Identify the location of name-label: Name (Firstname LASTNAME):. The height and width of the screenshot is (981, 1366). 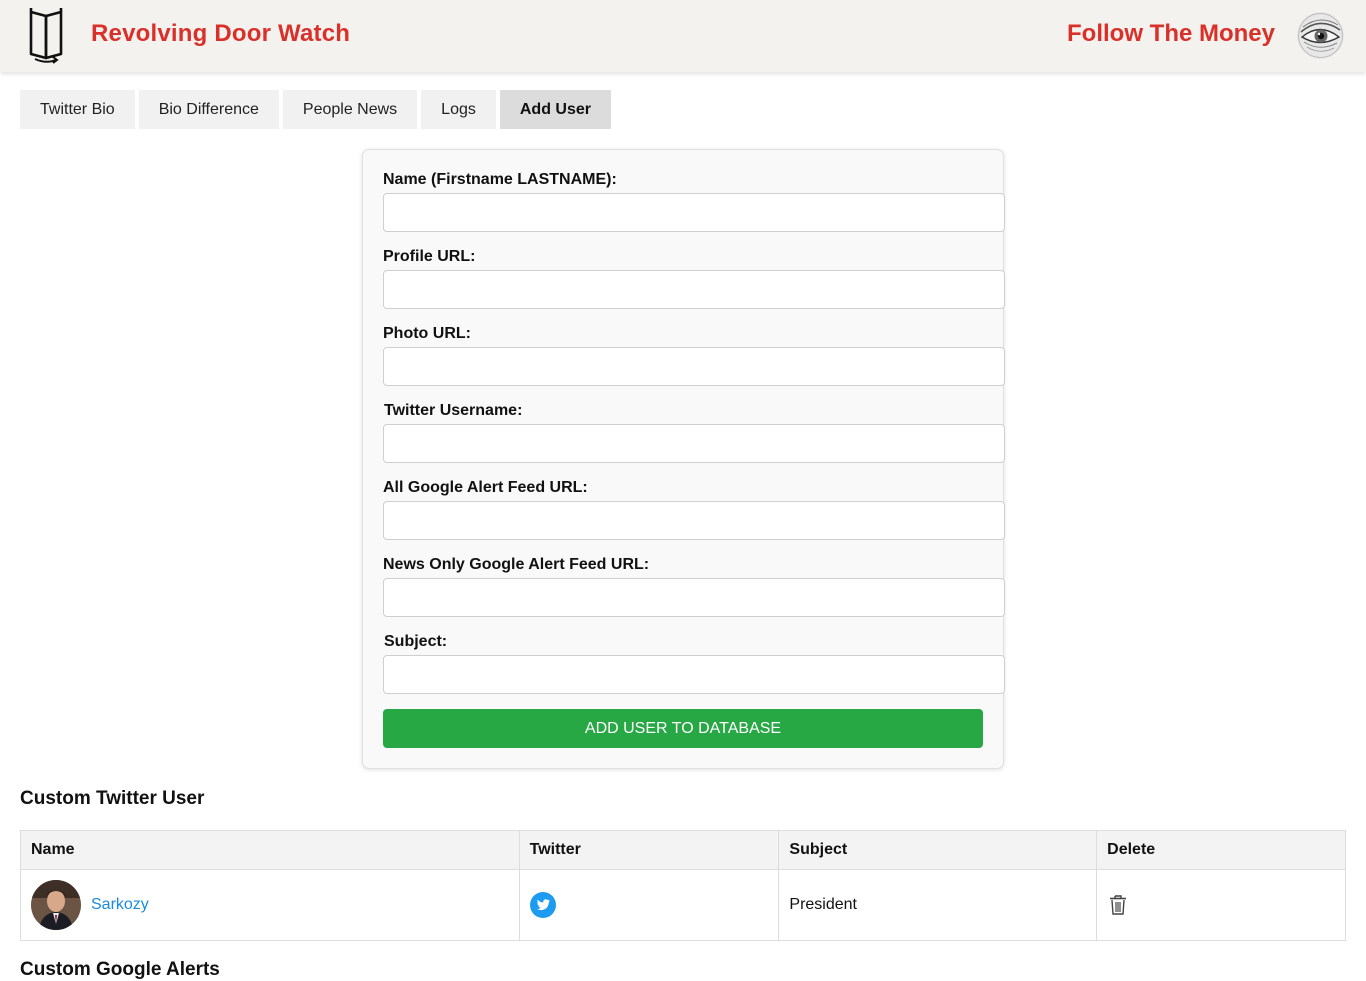
(500, 179).